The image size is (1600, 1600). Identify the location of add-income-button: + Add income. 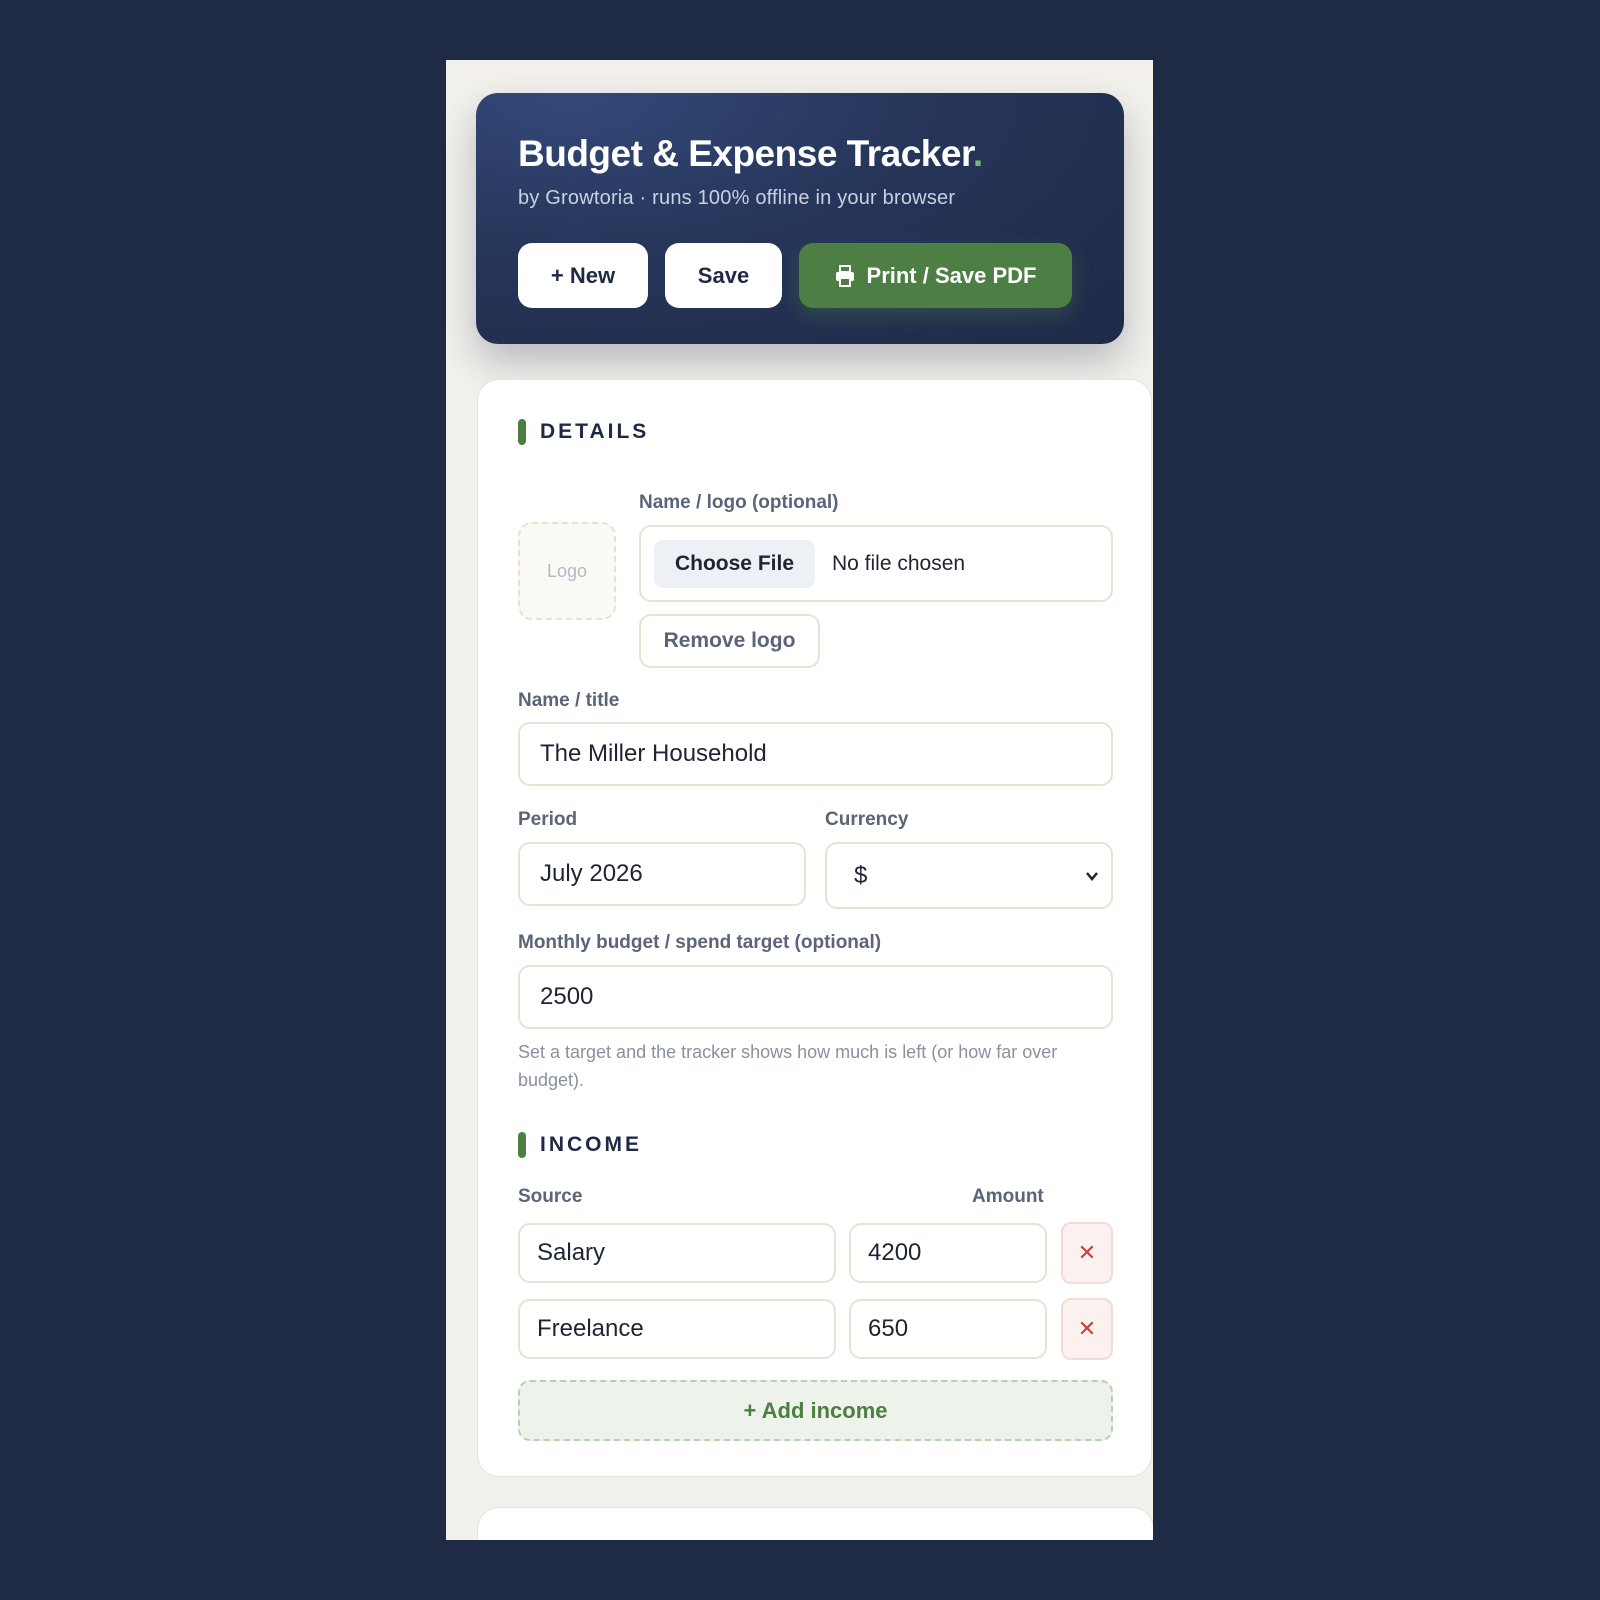
(815, 1410).